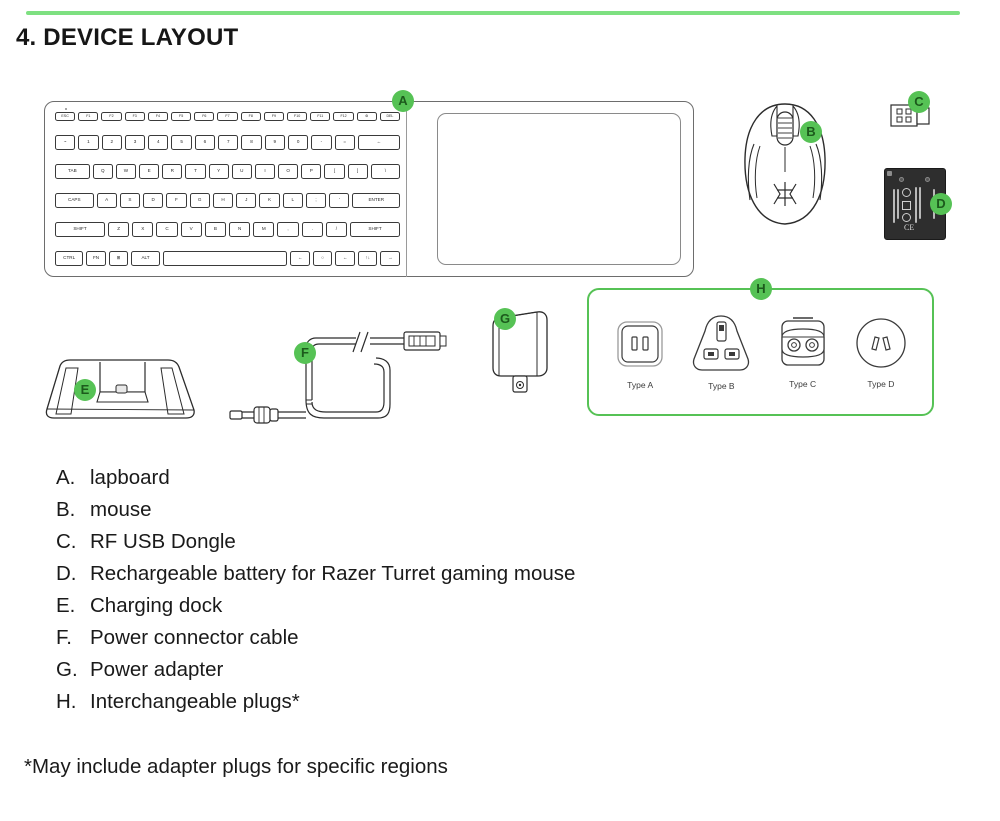 This screenshot has width=1000, height=821. Describe the element at coordinates (111, 142) in the screenshot. I see `key-2: 2` at that location.